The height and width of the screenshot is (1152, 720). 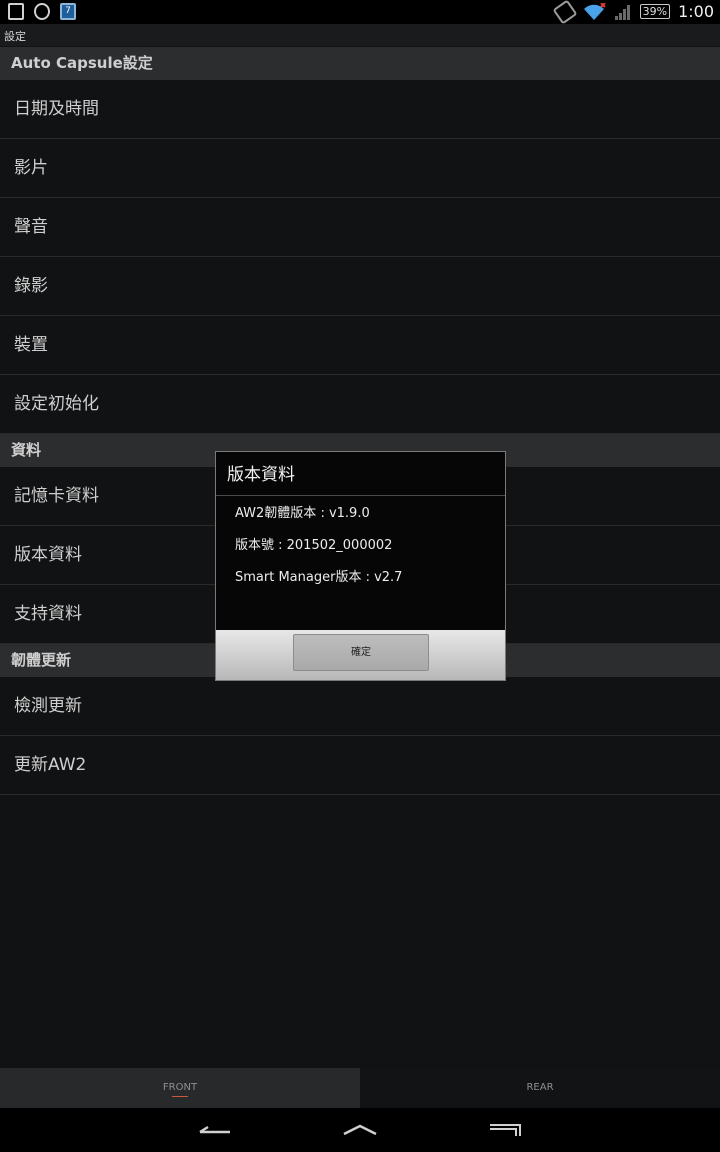 What do you see at coordinates (360, 12) in the screenshot?
I see `status-bar: 7 39% 1:00` at bounding box center [360, 12].